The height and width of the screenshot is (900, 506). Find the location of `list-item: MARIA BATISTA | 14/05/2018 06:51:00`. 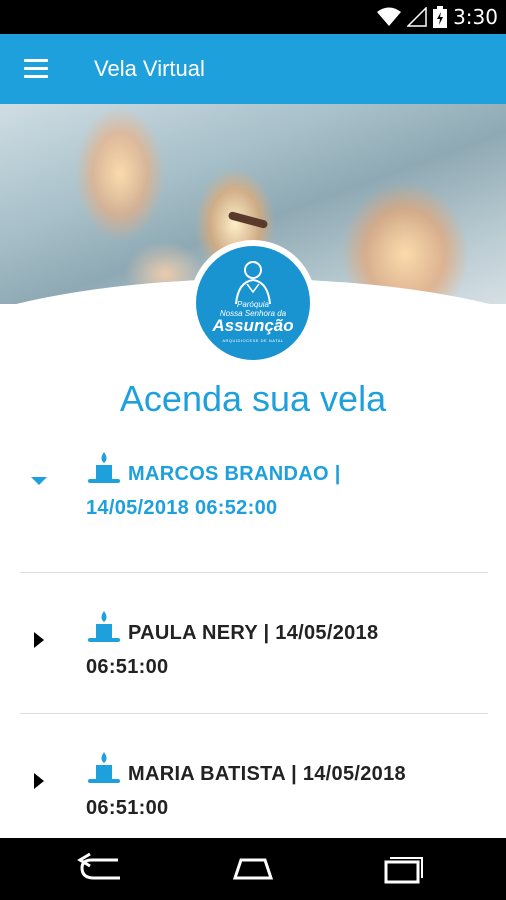

list-item: MARIA BATISTA | 14/05/2018 06:51:00 is located at coordinates (253, 776).